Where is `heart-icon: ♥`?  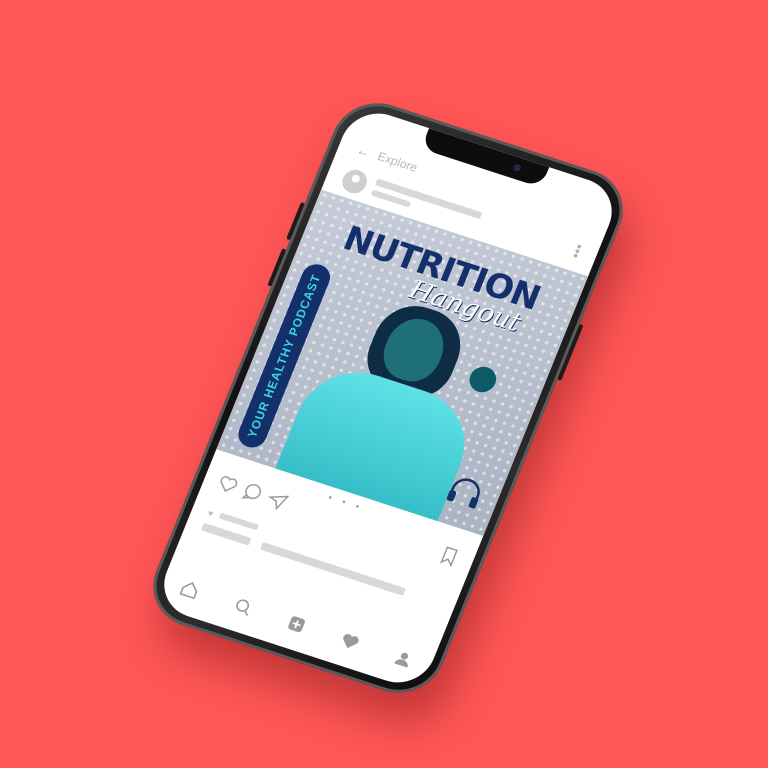
heart-icon: ♥ is located at coordinates (210, 513).